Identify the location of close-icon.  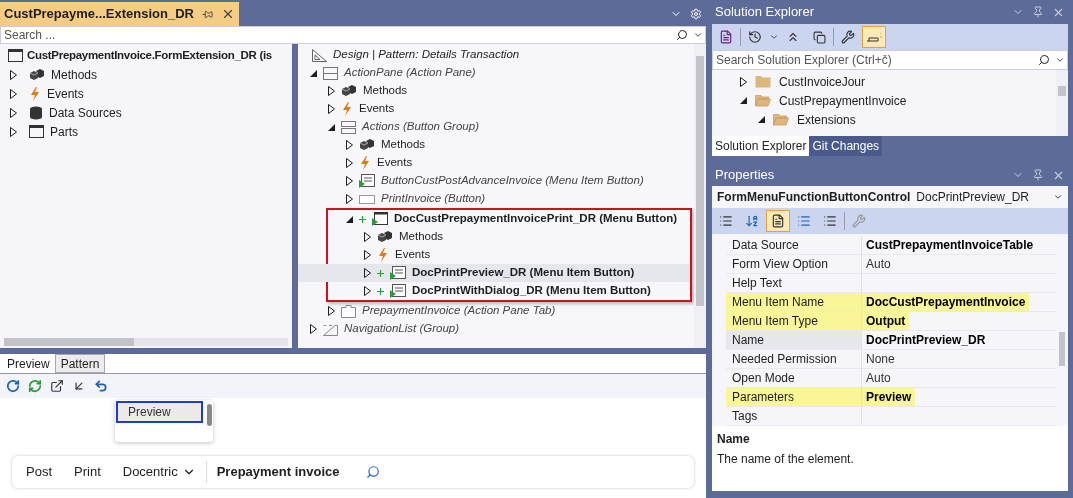
(228, 14).